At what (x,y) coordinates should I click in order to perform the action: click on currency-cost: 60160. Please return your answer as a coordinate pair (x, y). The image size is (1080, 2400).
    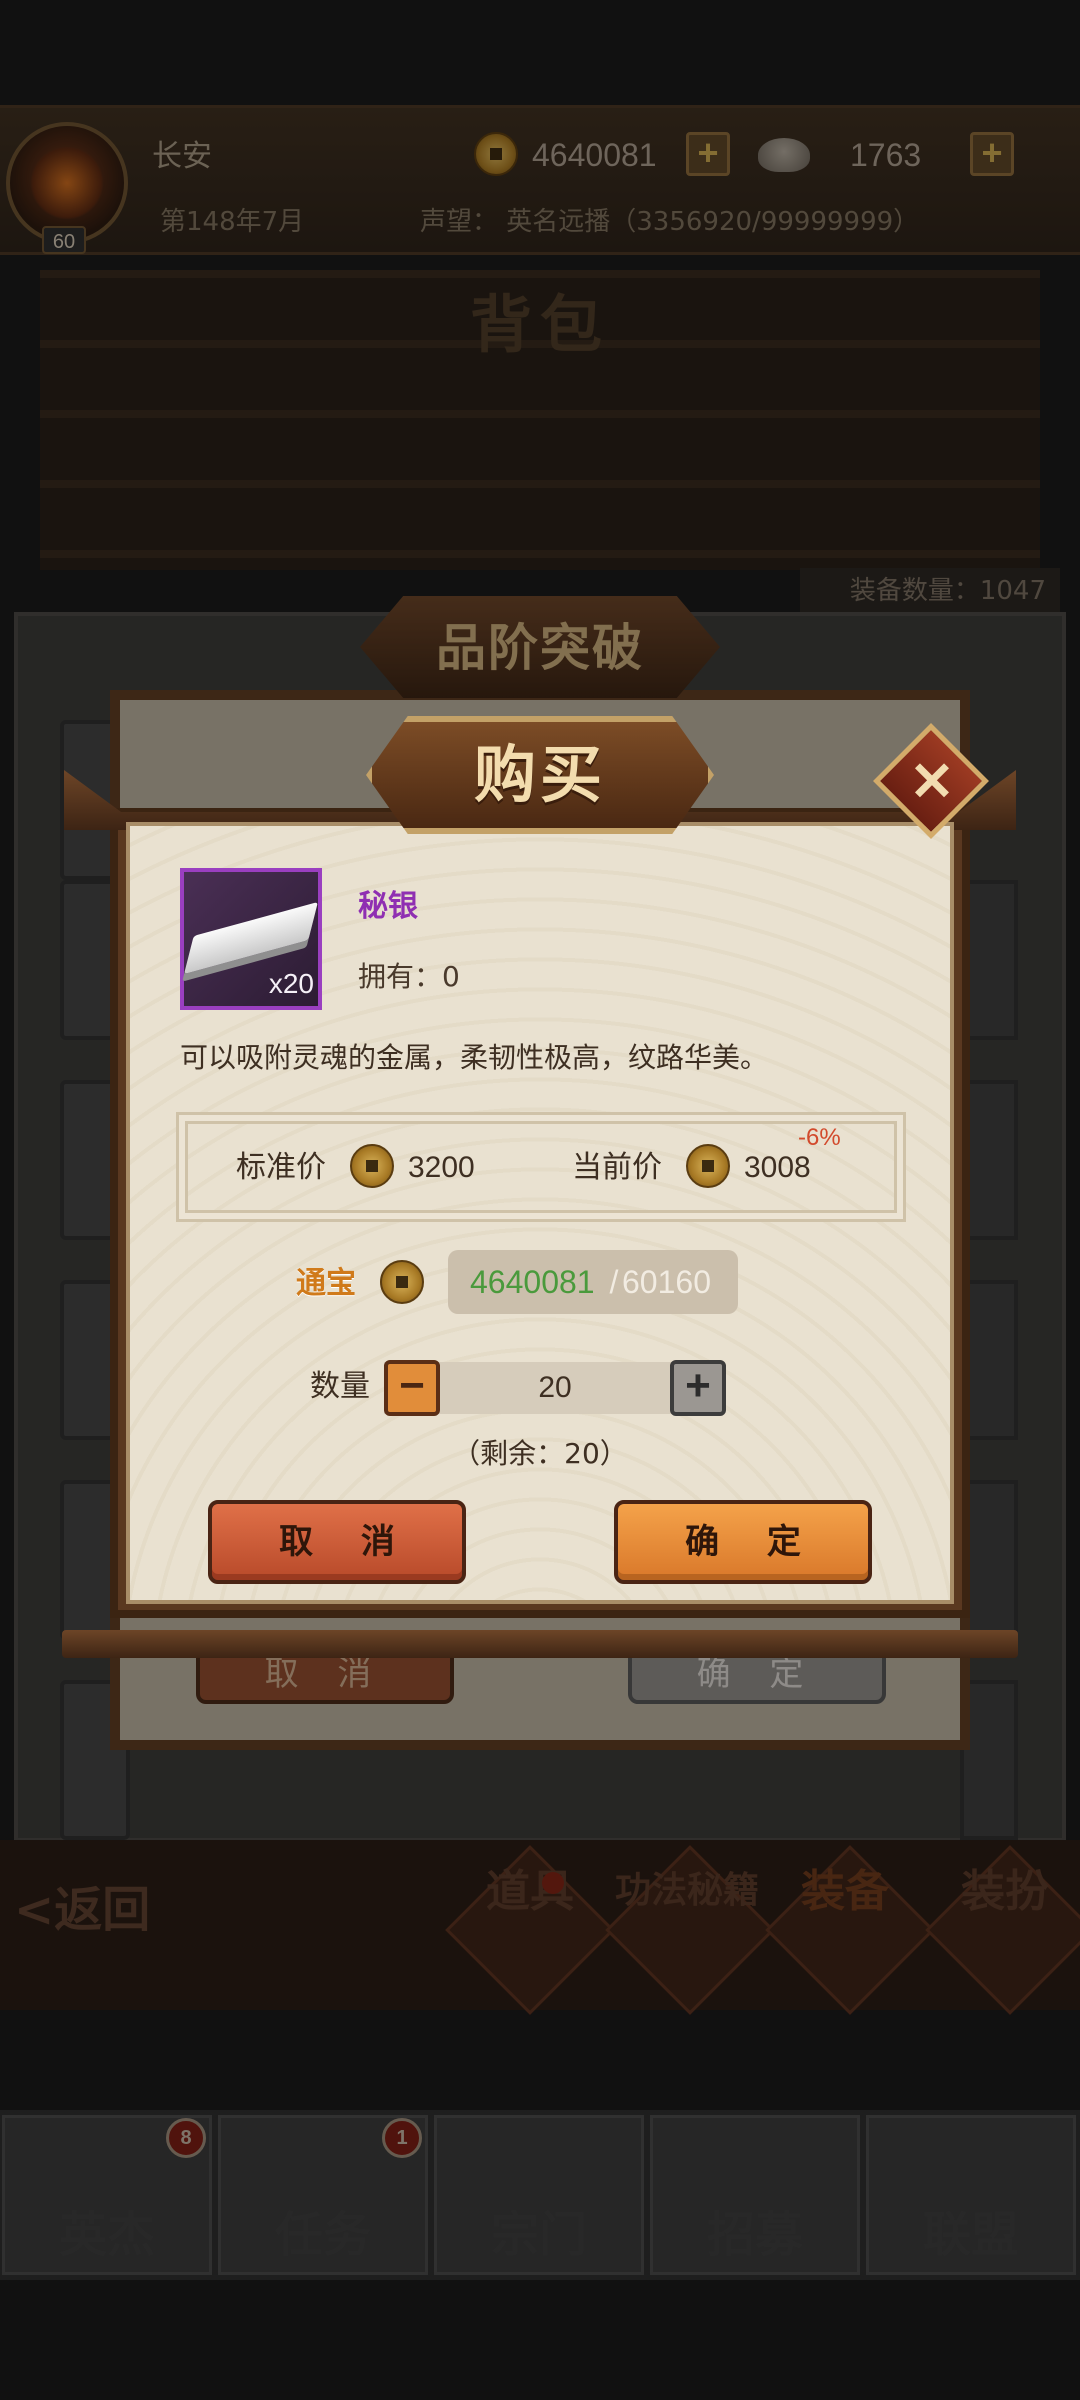
    Looking at the image, I should click on (666, 1282).